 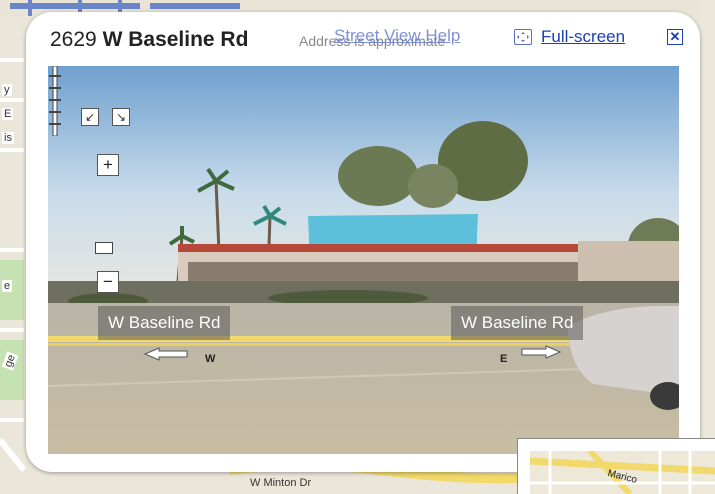 I want to click on zoom-slider-handle, so click(x=104, y=248).